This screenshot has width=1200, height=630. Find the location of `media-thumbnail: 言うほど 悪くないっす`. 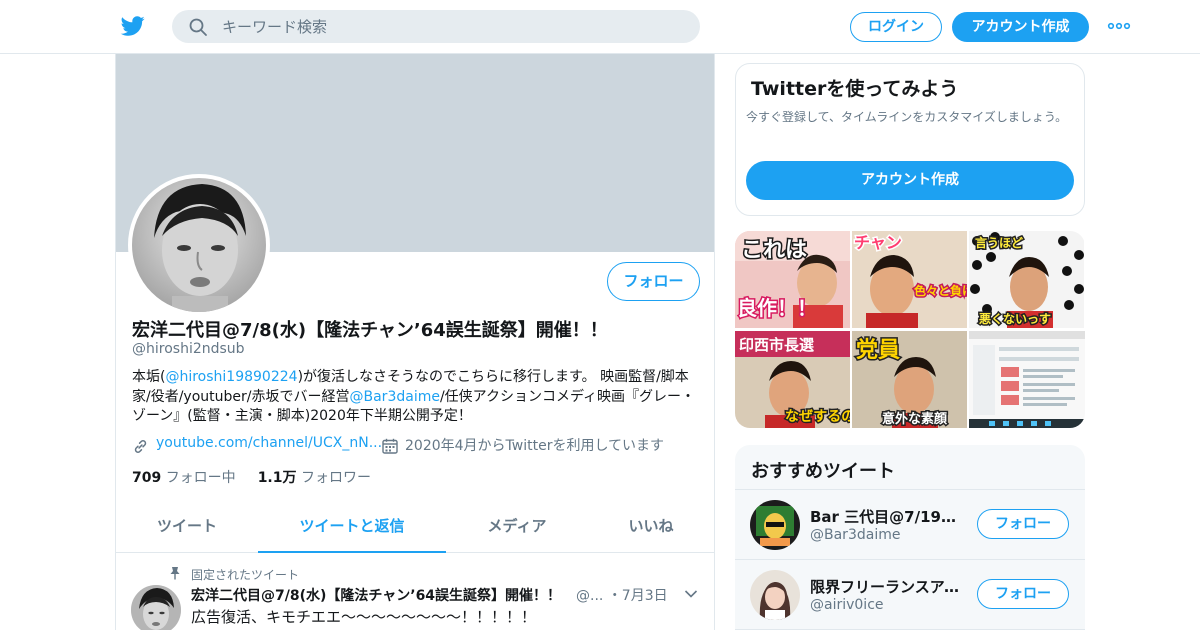

media-thumbnail: 言うほど 悪くないっす is located at coordinates (1026, 279).